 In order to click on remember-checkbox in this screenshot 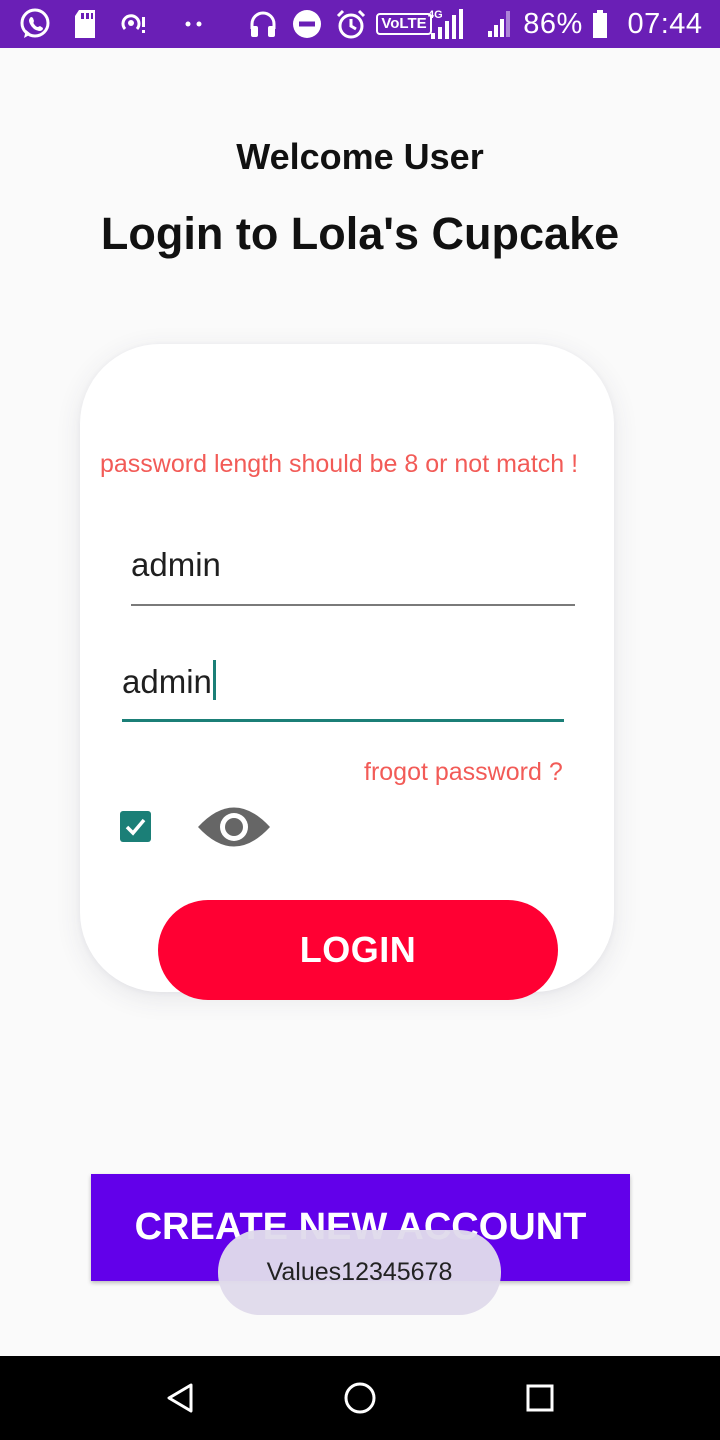, I will do `click(135, 826)`.